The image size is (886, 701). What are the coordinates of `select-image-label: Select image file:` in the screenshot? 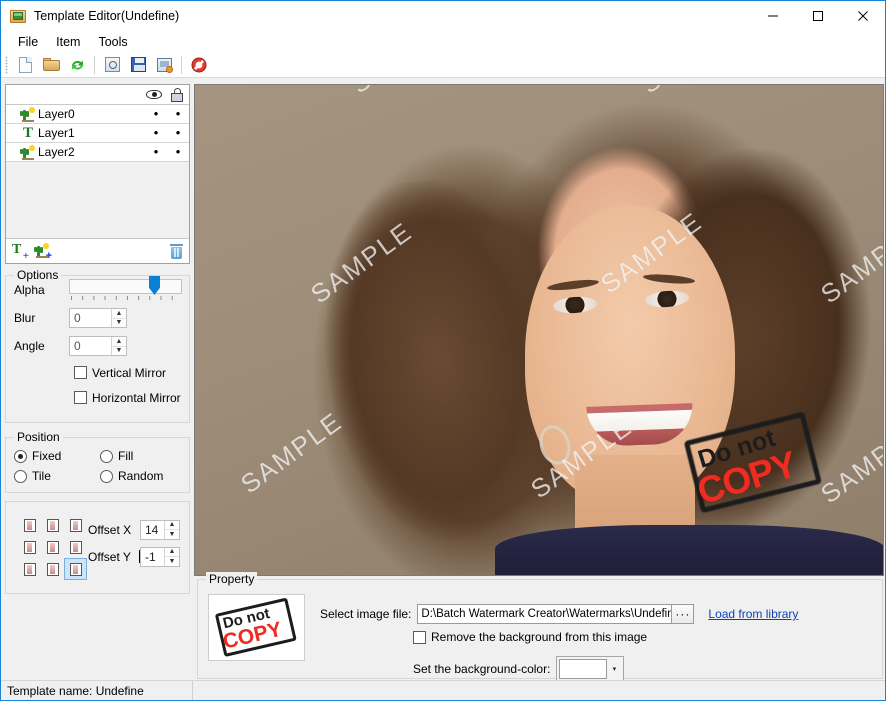 It's located at (366, 614).